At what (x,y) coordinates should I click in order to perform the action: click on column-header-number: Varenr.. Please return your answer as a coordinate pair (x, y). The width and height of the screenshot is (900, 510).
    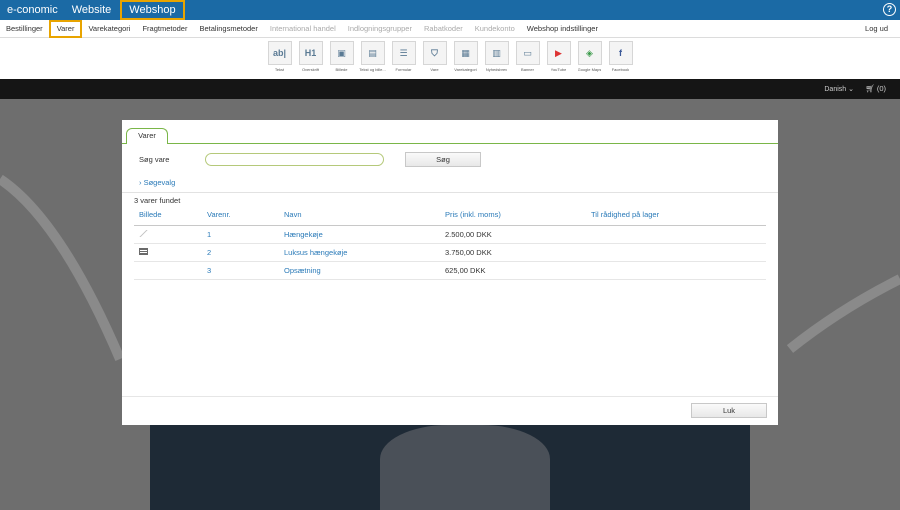
    Looking at the image, I should click on (245, 217).